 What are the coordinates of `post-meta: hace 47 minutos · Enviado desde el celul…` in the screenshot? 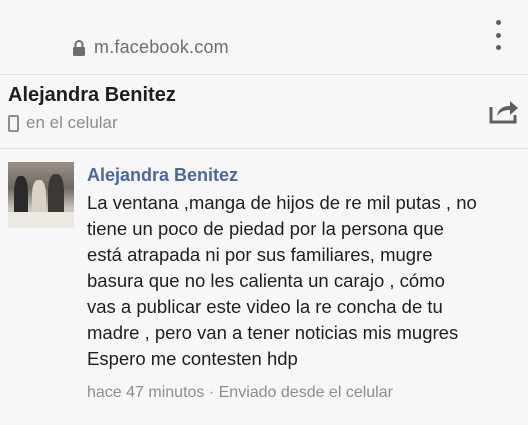 It's located at (240, 392).